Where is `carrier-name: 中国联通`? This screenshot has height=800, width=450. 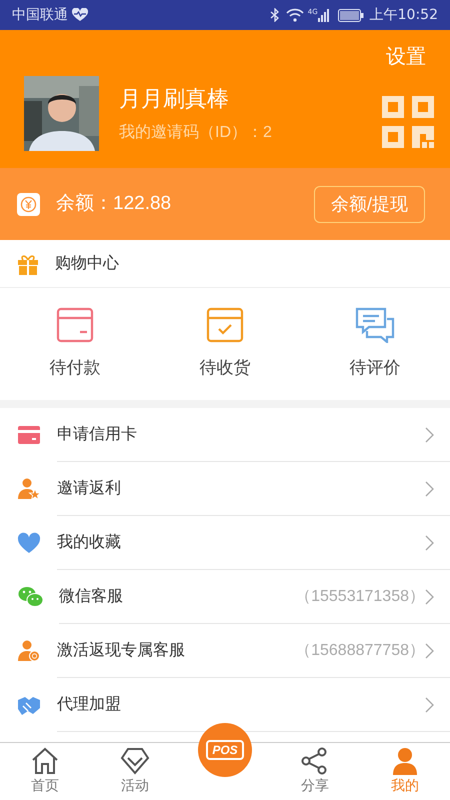 carrier-name: 中国联通 is located at coordinates (40, 15).